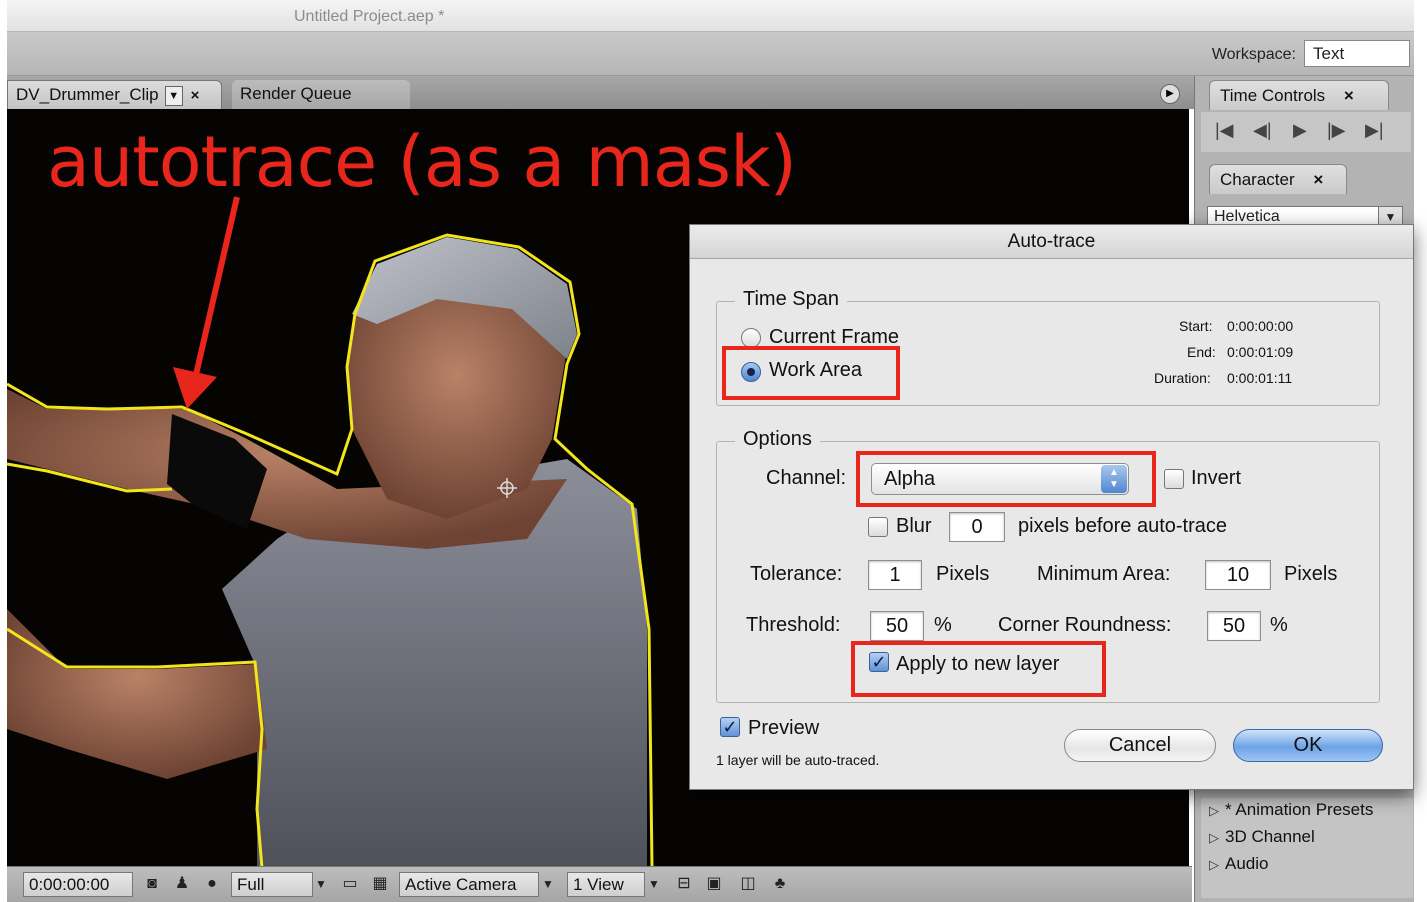 This screenshot has width=1427, height=902. What do you see at coordinates (1170, 94) in the screenshot?
I see `panel-menu-icon: ▶` at bounding box center [1170, 94].